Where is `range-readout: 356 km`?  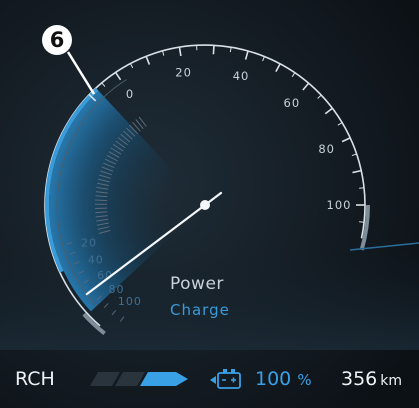 range-readout: 356 km is located at coordinates (371, 379).